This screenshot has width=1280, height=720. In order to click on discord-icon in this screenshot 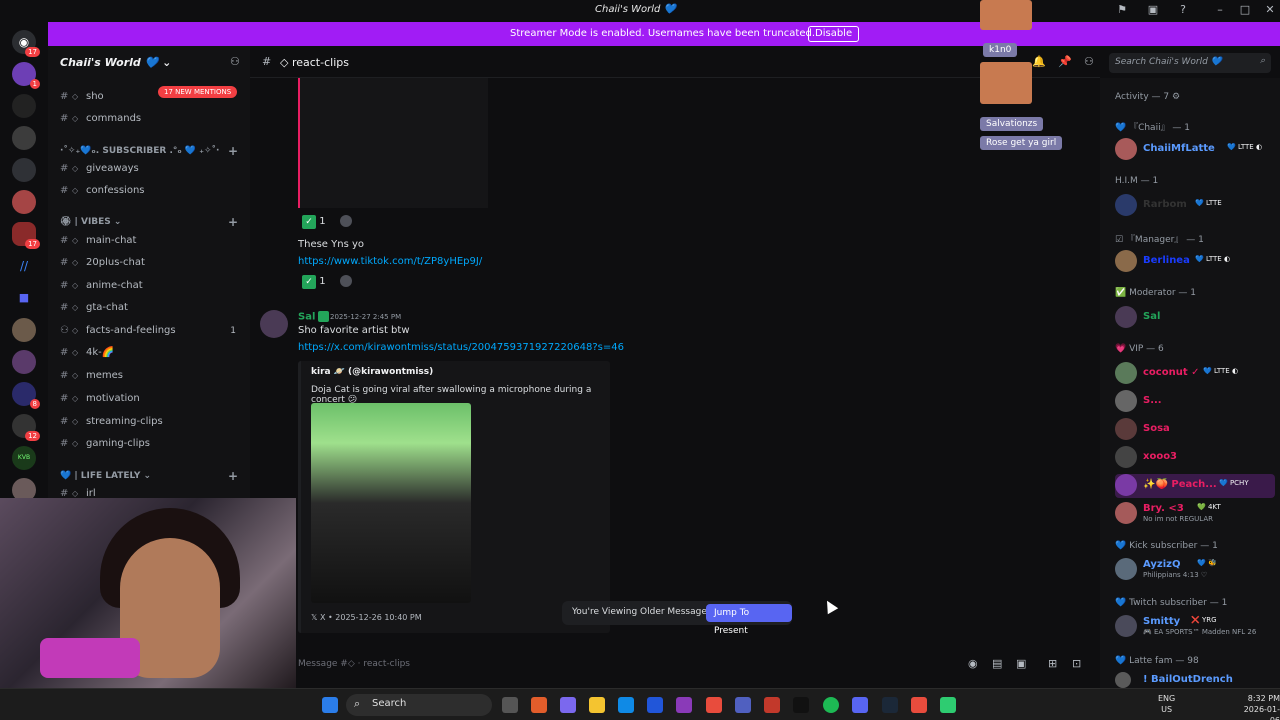, I will do `click(860, 705)`.